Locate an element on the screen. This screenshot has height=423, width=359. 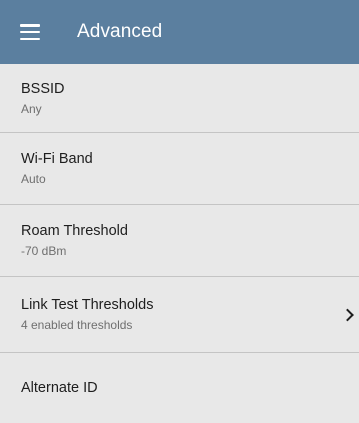
hamburger-menu-icon is located at coordinates (30, 32).